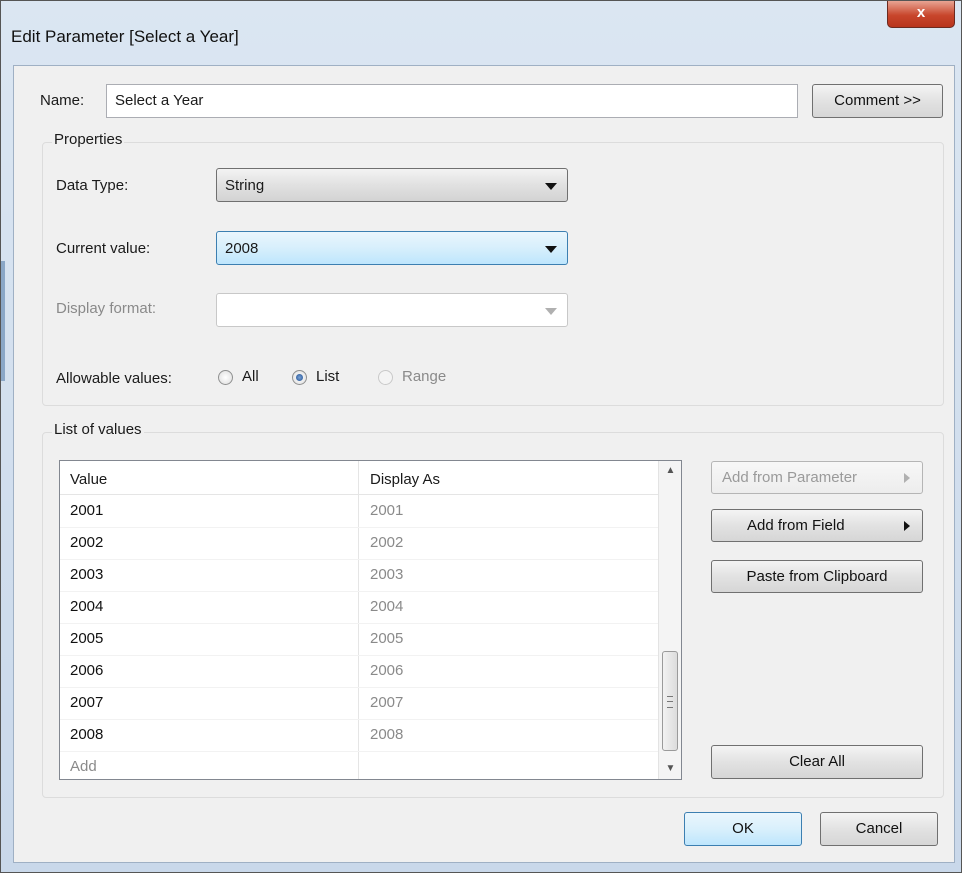 The width and height of the screenshot is (962, 873). I want to click on paste-from-clipboard-button: Paste from Clipboard, so click(817, 576).